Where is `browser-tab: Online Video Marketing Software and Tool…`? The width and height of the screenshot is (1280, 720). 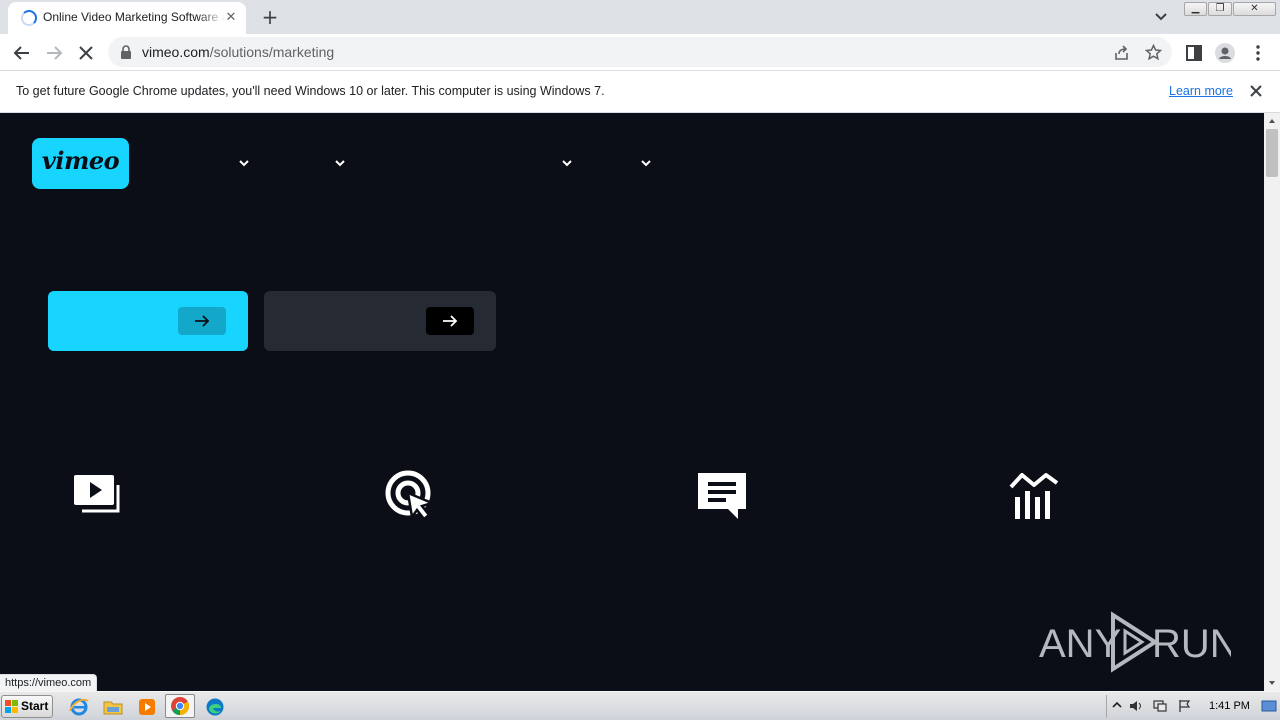
browser-tab: Online Video Marketing Software and Tool… is located at coordinates (127, 18).